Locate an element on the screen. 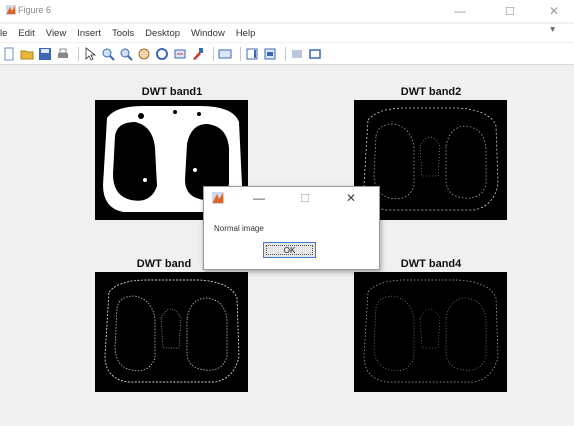  print-icon is located at coordinates (63, 54).